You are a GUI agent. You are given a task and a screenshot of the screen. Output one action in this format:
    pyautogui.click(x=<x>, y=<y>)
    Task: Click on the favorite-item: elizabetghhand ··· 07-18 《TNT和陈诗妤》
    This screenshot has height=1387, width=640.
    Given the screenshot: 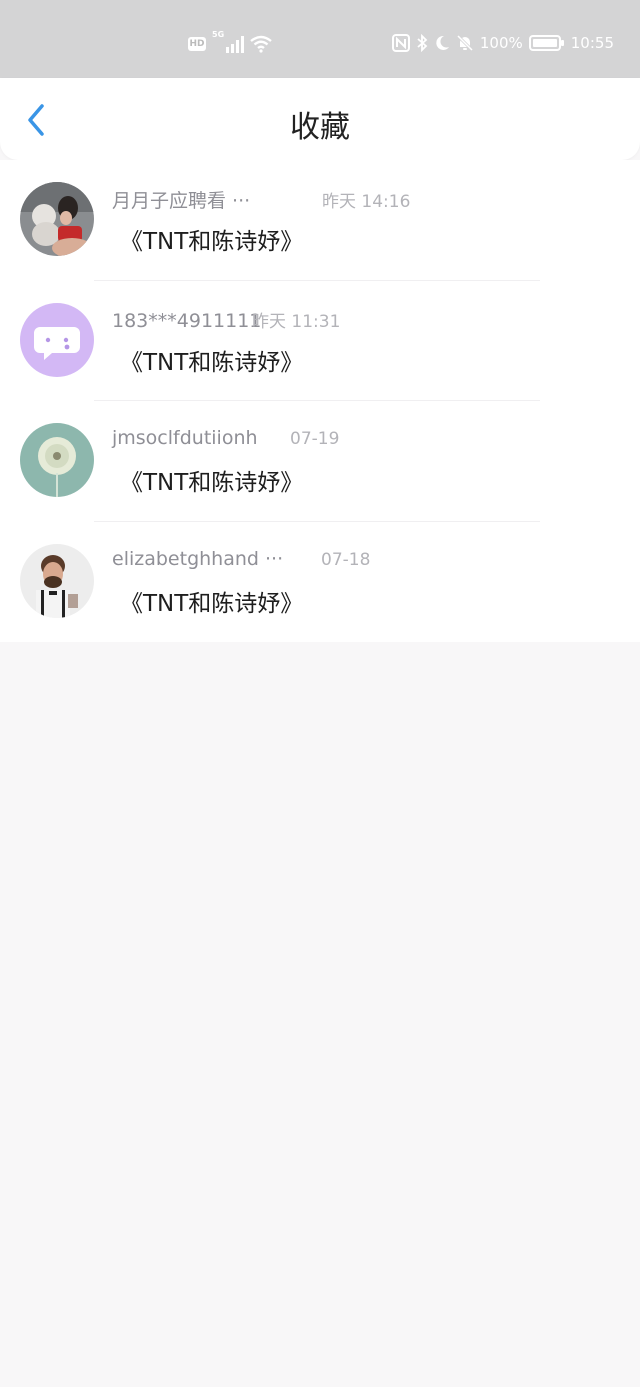 What is the action you would take?
    pyautogui.click(x=320, y=582)
    